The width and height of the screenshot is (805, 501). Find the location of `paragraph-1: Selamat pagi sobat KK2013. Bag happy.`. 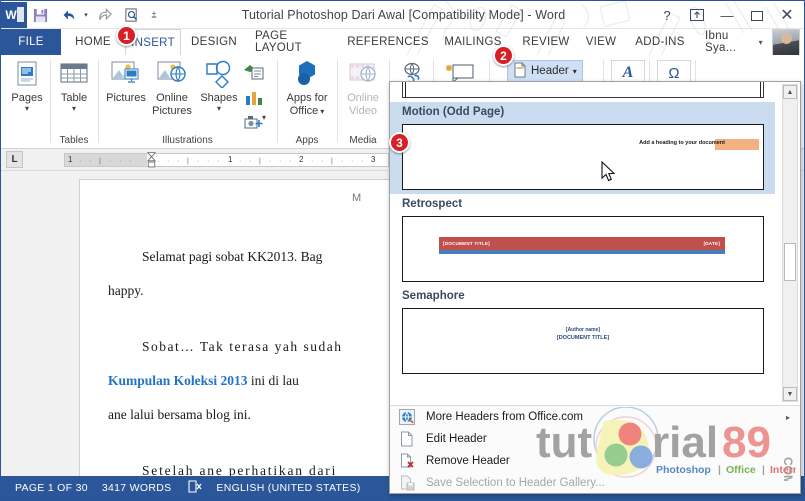

paragraph-1: Selamat pagi sobat KK2013. Bag happy. is located at coordinates (258, 274).